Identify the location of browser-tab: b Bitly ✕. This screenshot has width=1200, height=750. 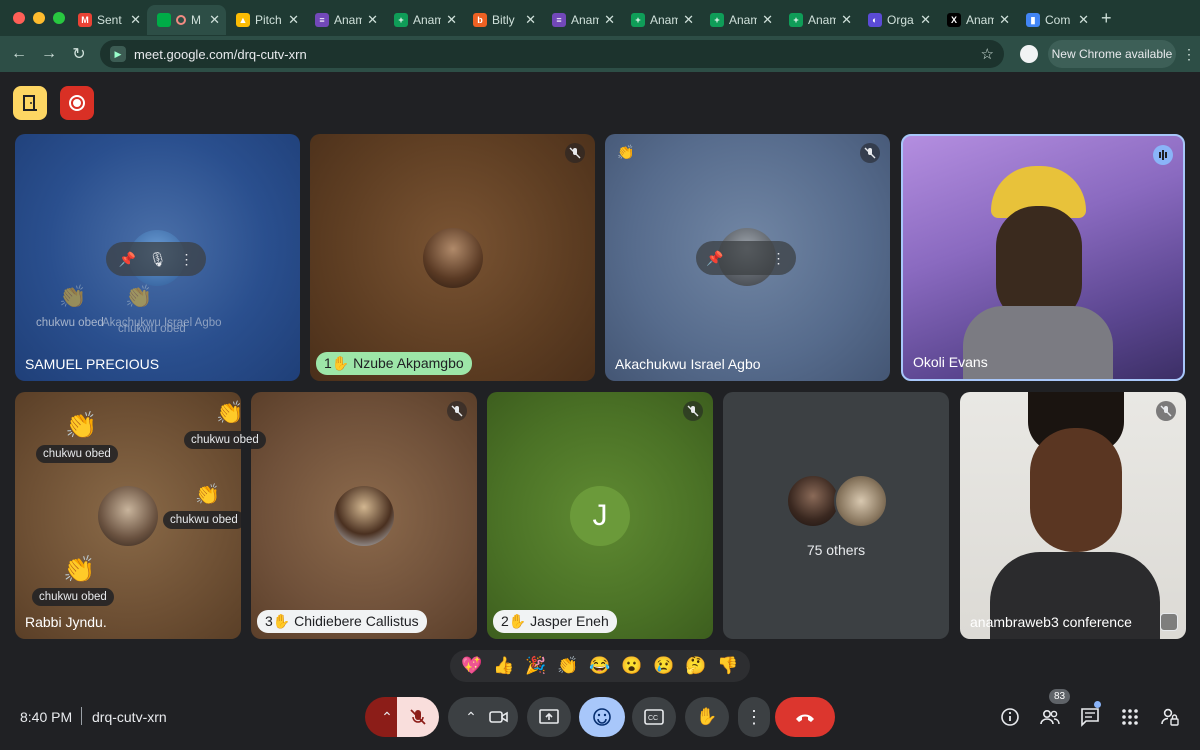
(502, 20).